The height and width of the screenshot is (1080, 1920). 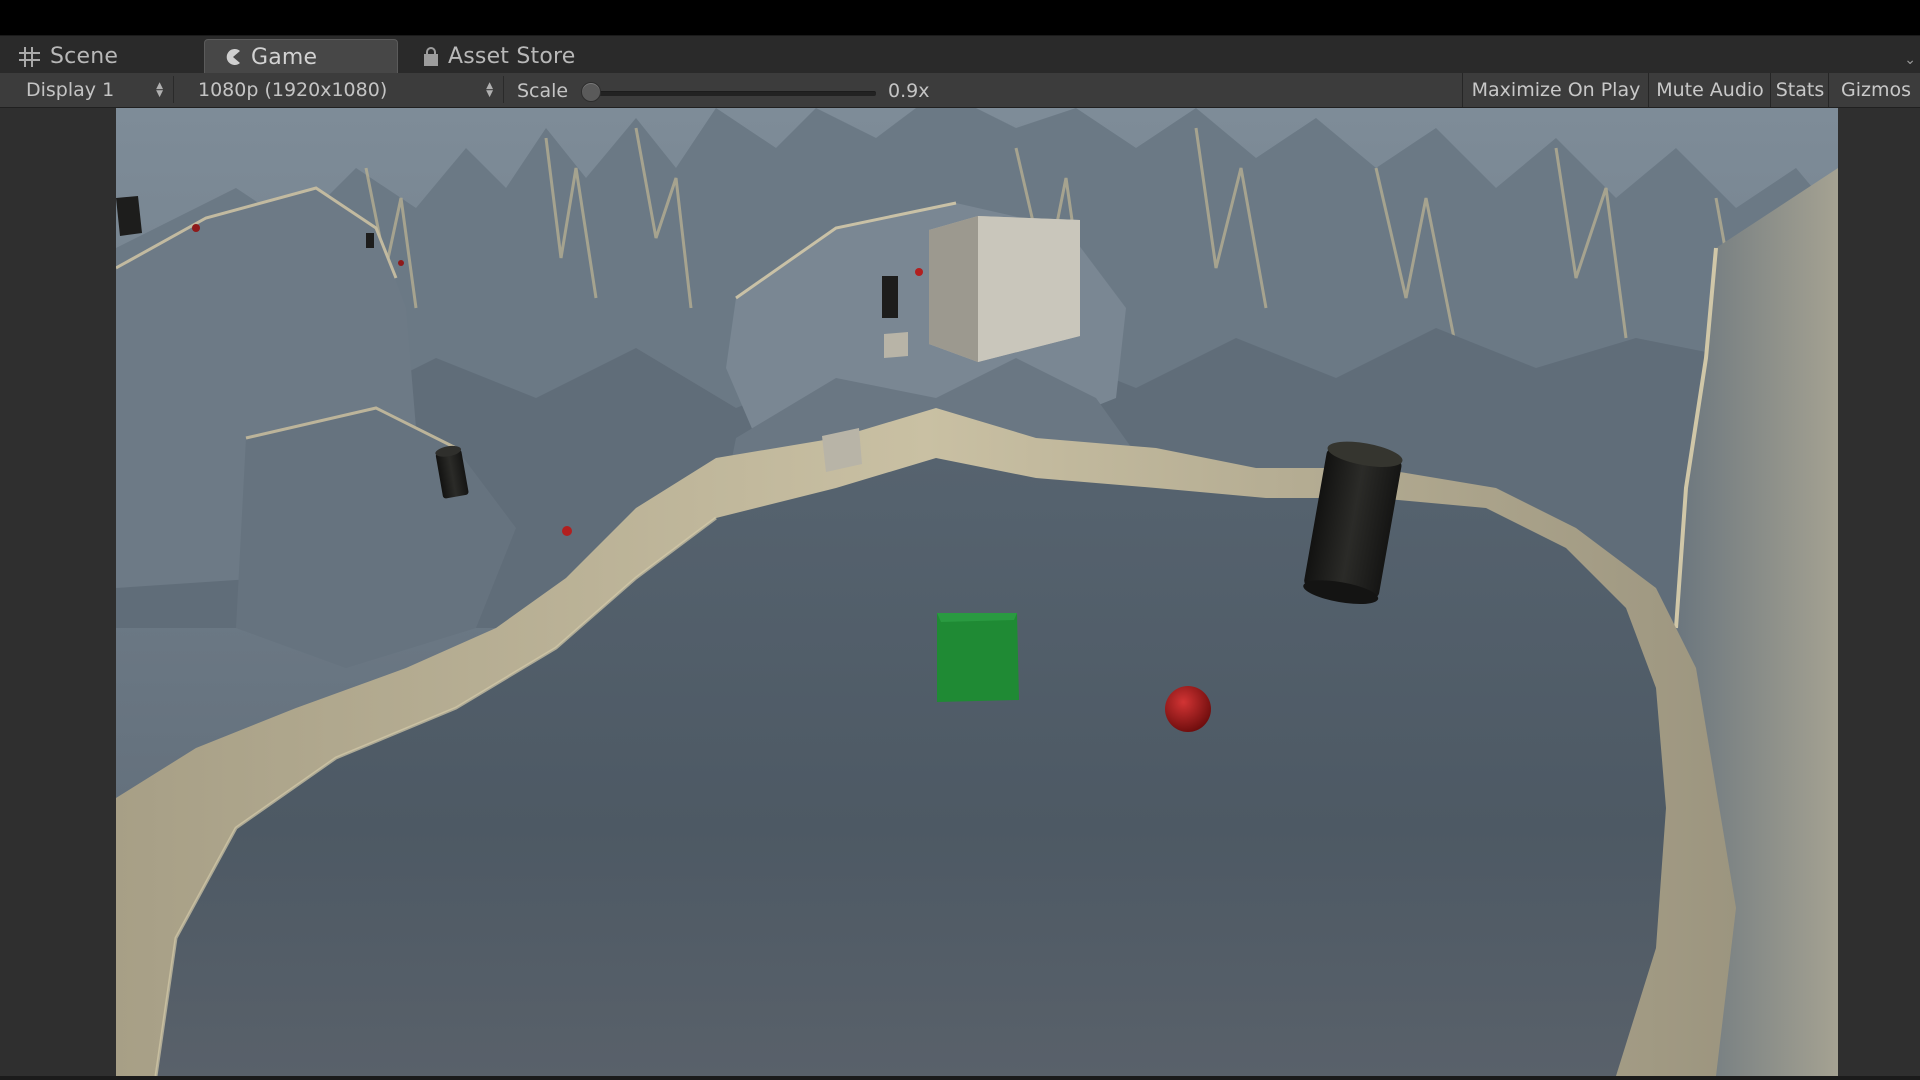 What do you see at coordinates (293, 89) in the screenshot?
I see `resolution-dropdown-value: 1080p (1920x1080)` at bounding box center [293, 89].